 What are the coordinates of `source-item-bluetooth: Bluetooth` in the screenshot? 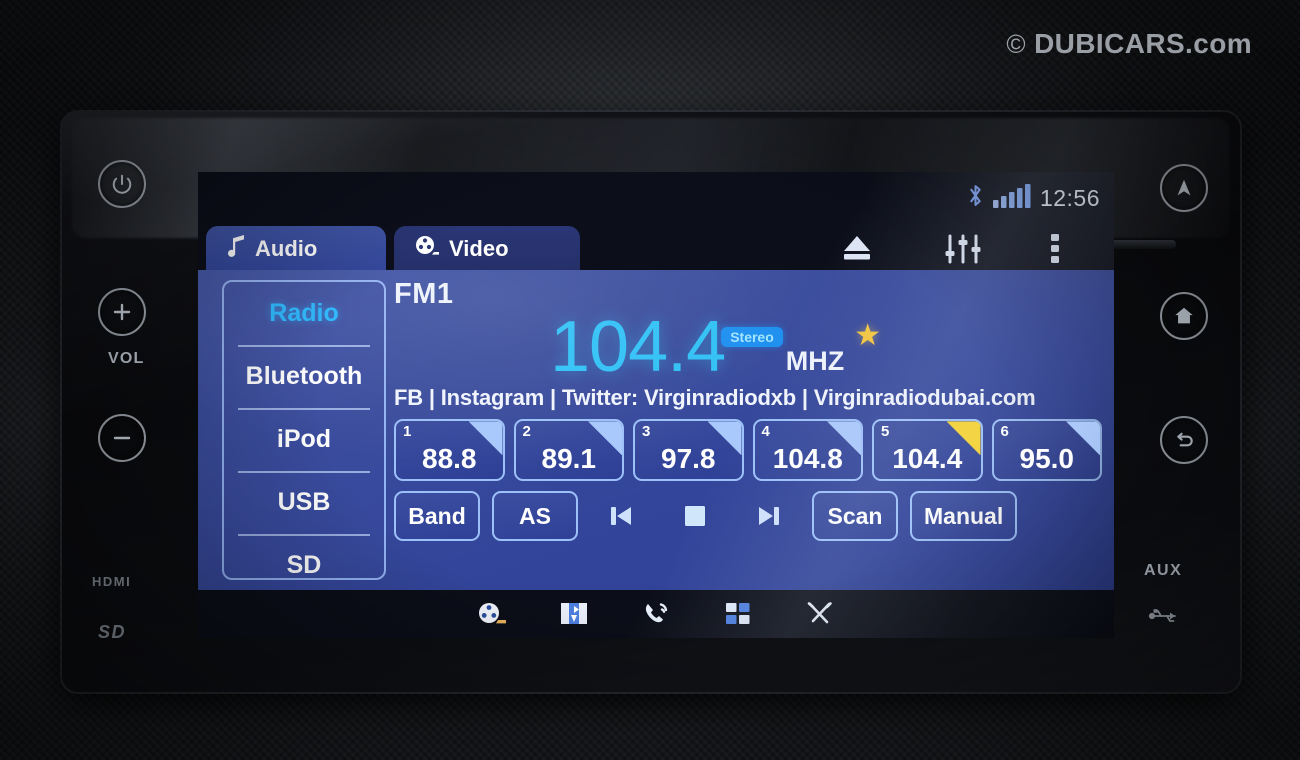 It's located at (304, 376).